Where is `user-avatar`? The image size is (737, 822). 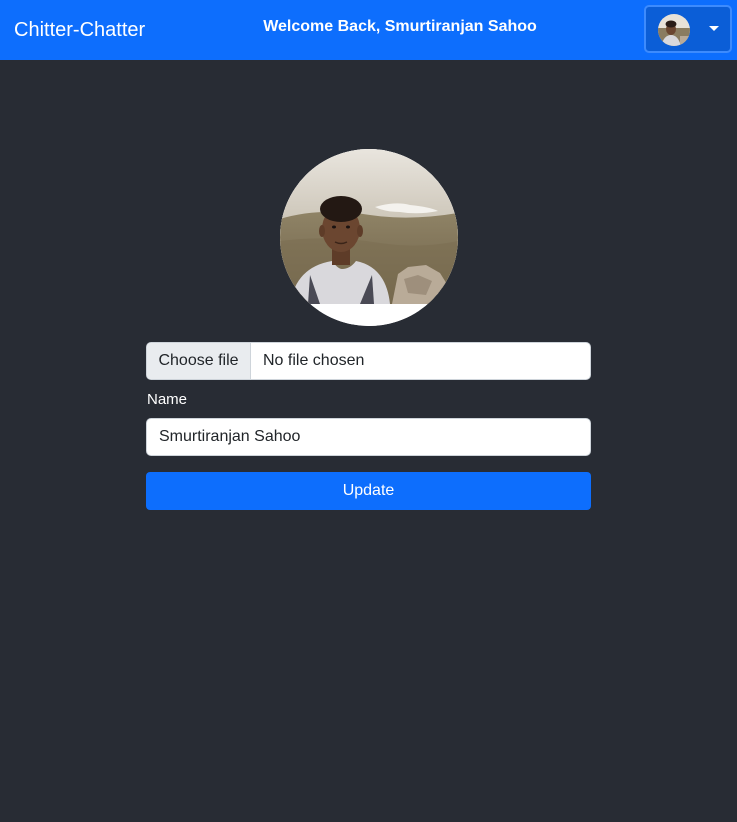 user-avatar is located at coordinates (674, 30).